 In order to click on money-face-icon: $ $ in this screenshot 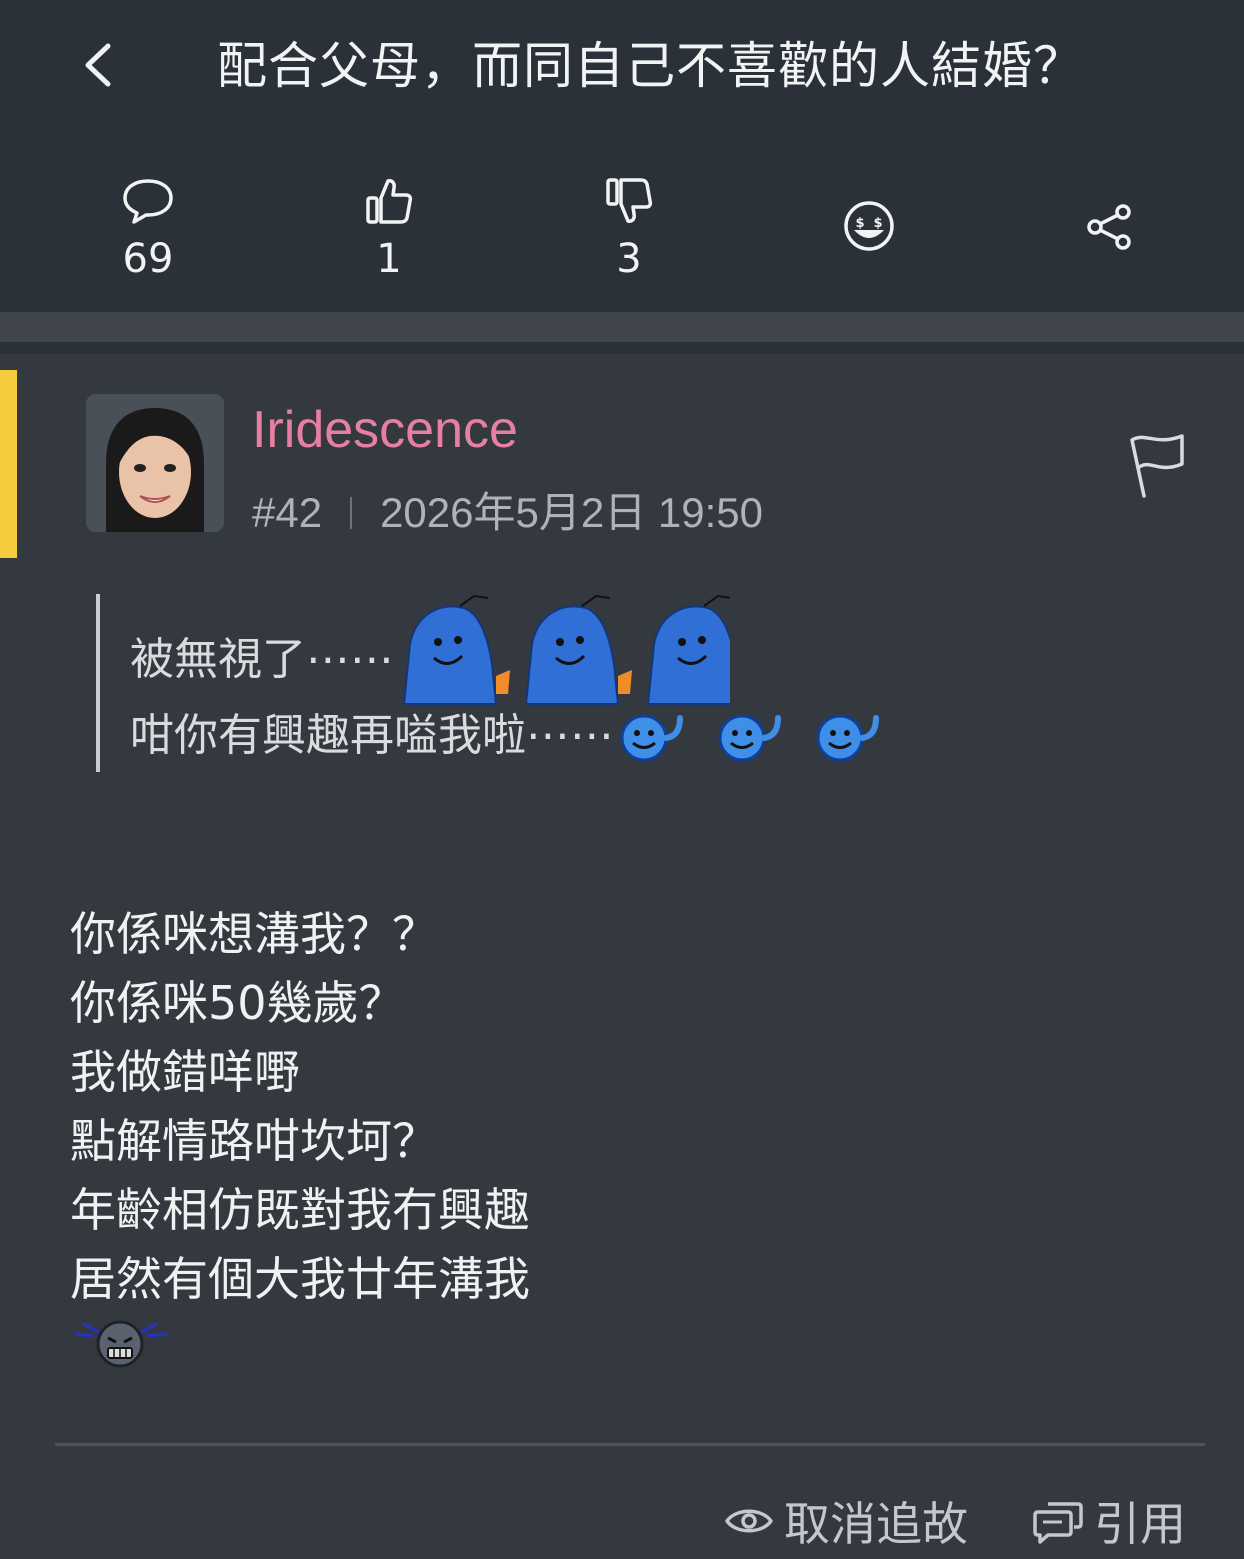, I will do `click(869, 226)`.